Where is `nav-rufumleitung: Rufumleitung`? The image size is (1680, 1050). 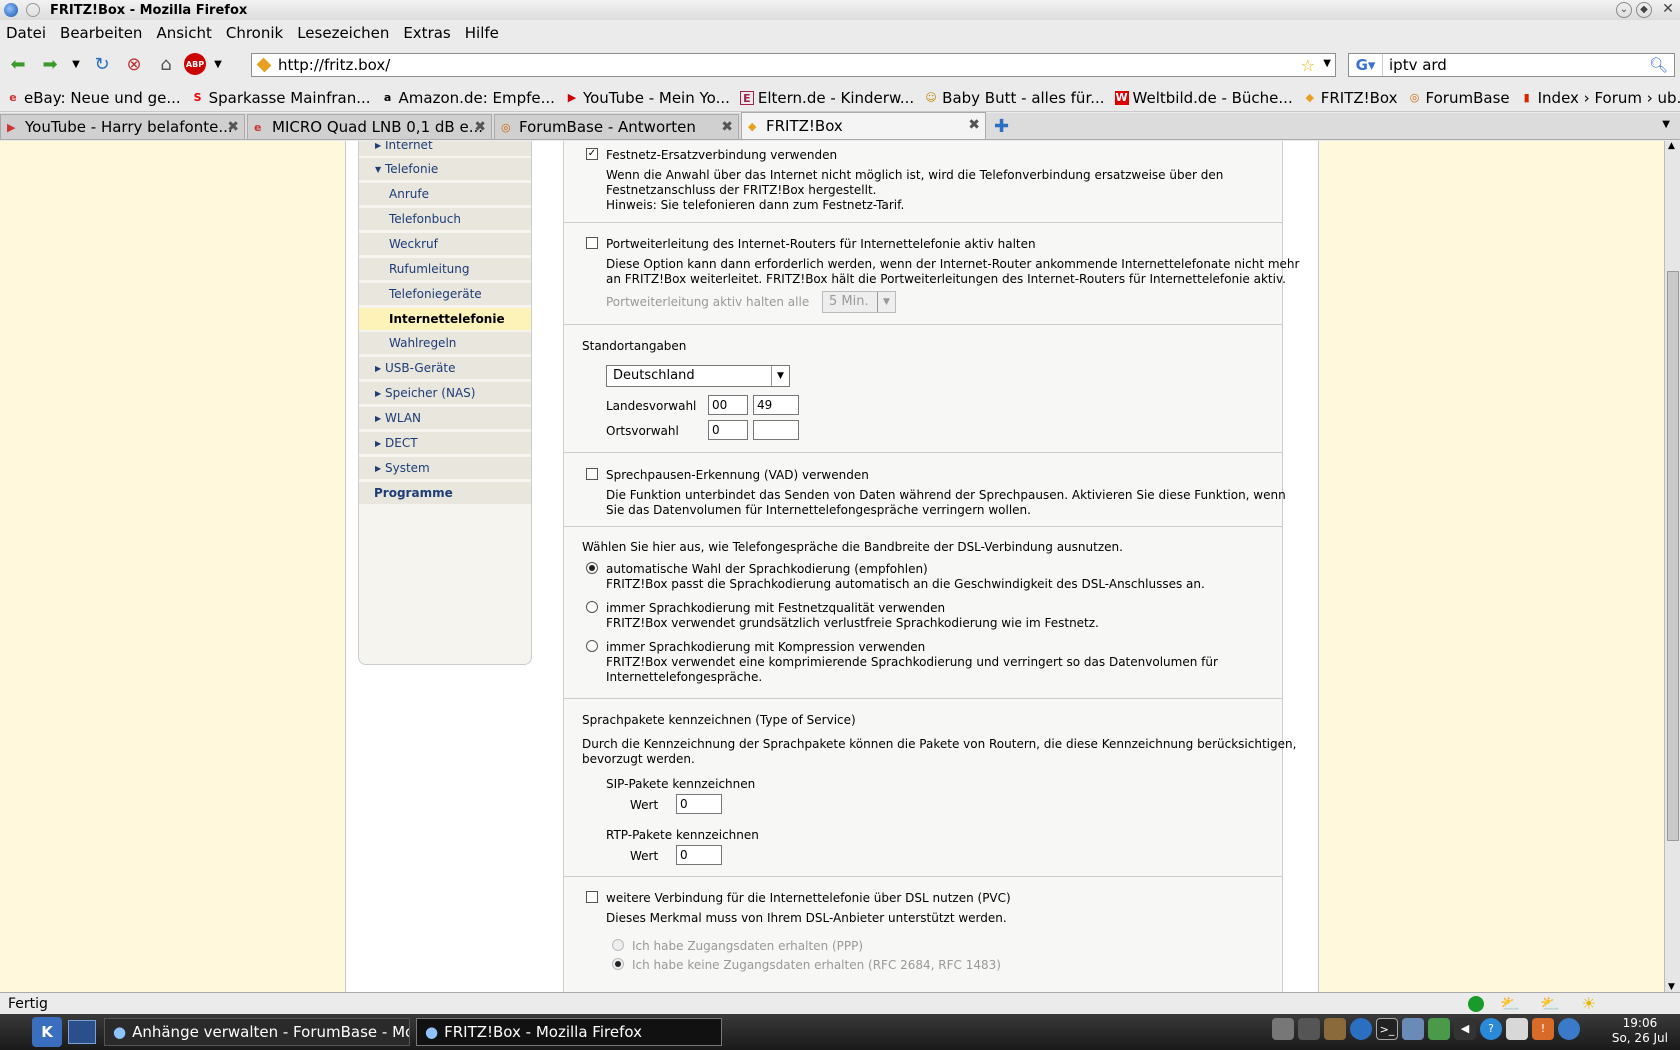 nav-rufumleitung: Rufumleitung is located at coordinates (445, 269).